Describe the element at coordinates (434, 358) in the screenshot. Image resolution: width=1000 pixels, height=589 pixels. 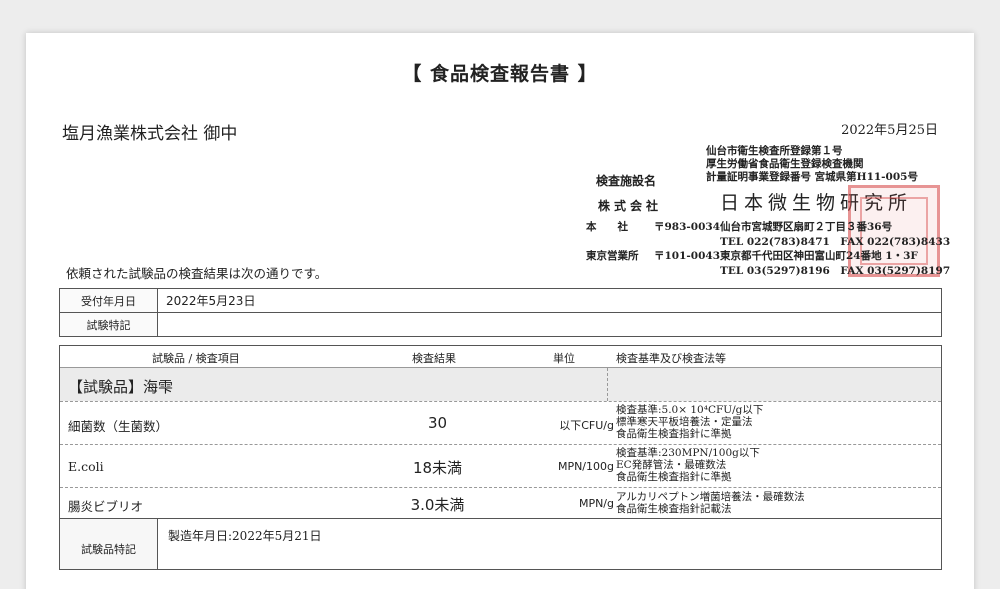
I see `header-result: 検査結果` at that location.